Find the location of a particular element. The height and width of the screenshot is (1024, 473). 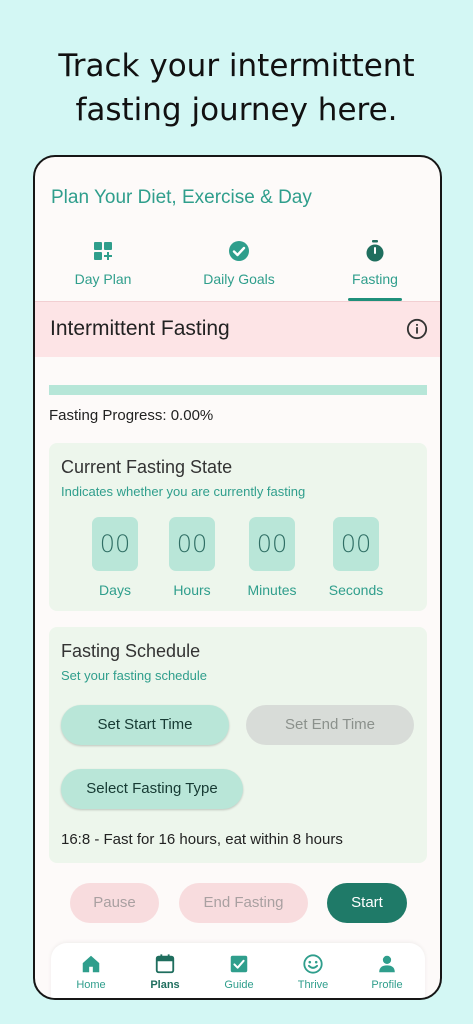

timer-label: Minutes is located at coordinates (272, 590).